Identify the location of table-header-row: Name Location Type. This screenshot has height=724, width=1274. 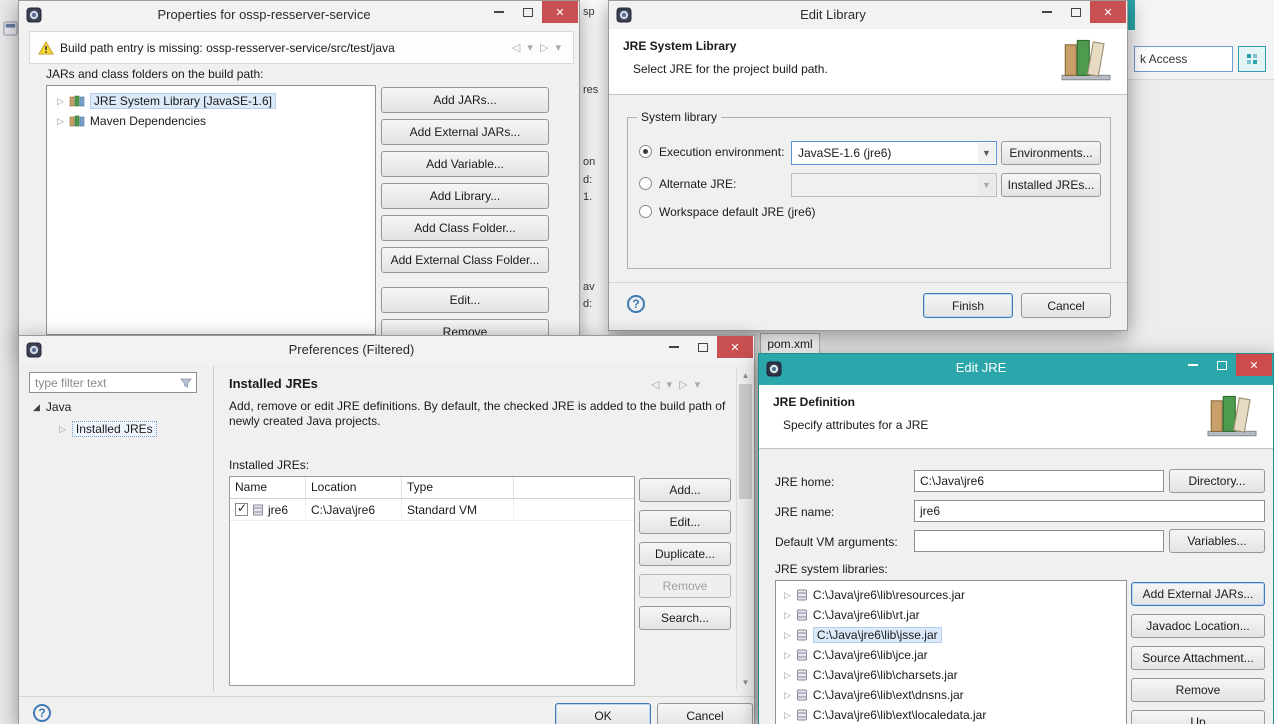
(432, 488).